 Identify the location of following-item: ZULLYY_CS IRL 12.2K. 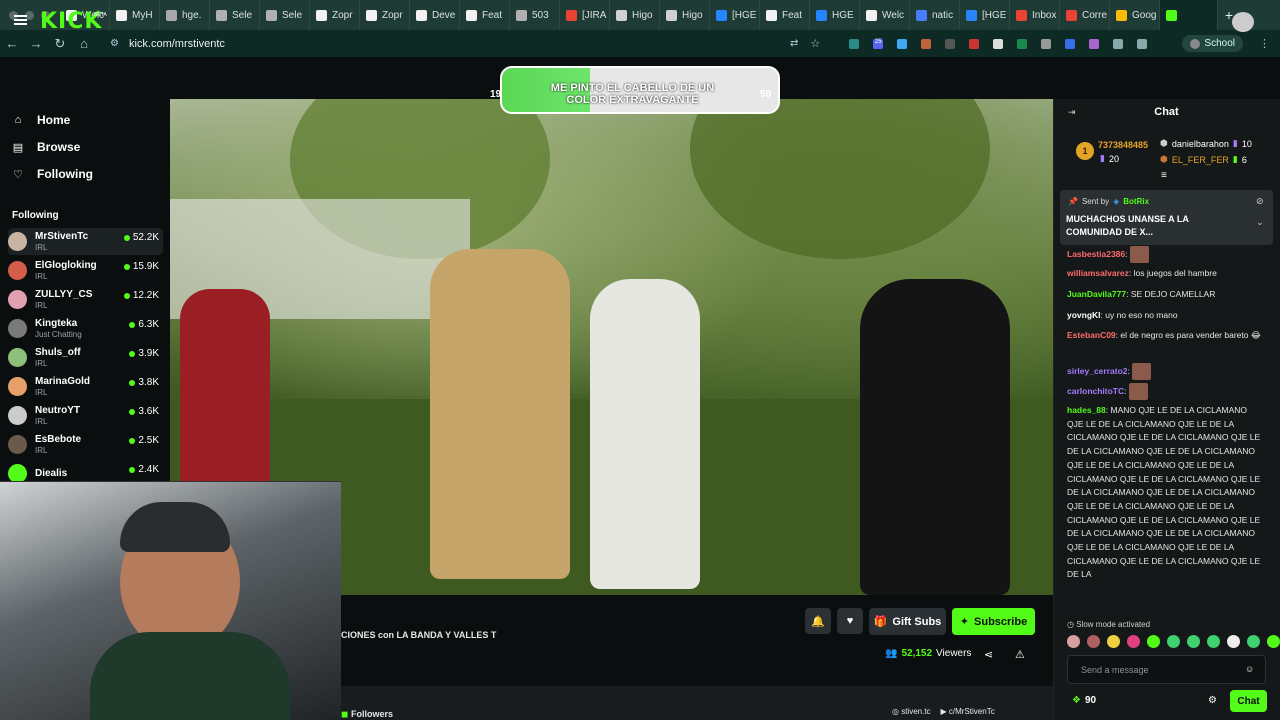
(85, 299).